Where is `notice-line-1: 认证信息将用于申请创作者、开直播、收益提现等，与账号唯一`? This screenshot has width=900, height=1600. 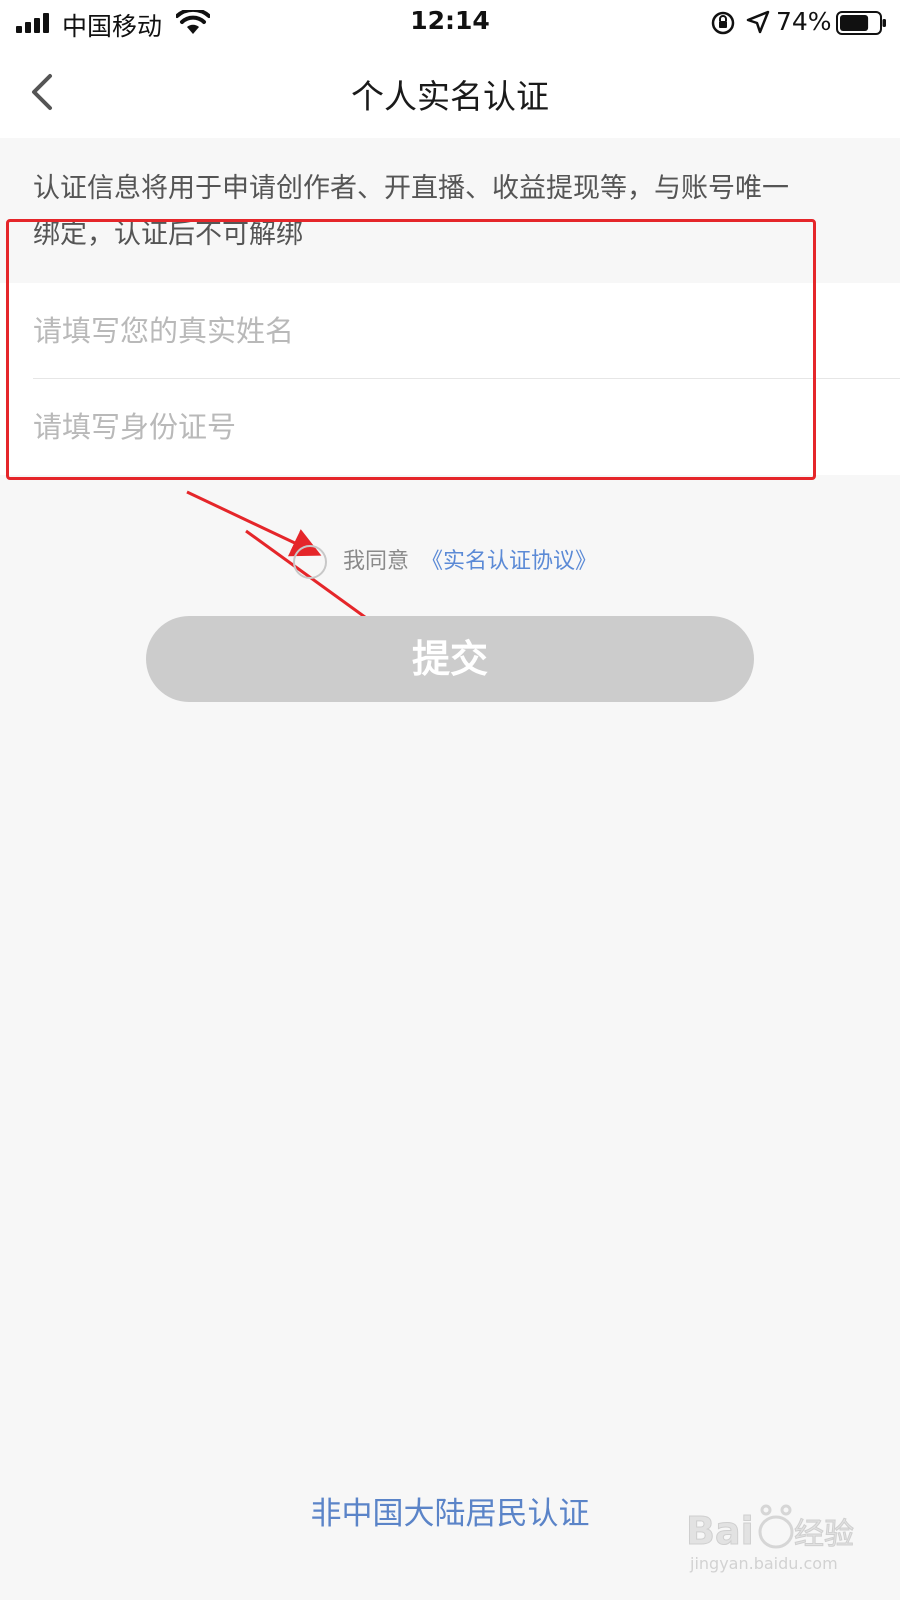
notice-line-1: 认证信息将用于申请创作者、开直播、收益提现等，与账号唯一 is located at coordinates (411, 188).